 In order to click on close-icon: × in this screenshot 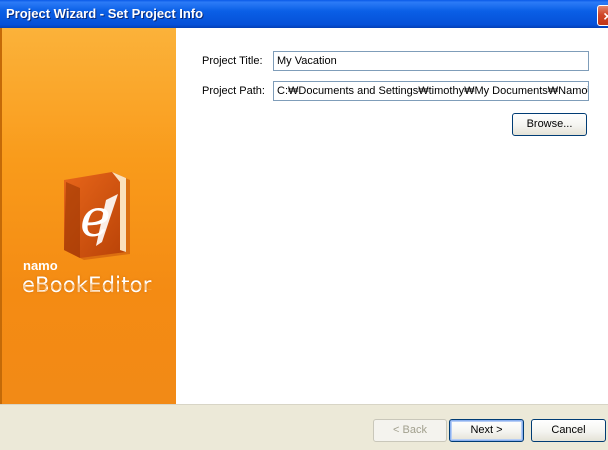, I will do `click(605, 16)`.